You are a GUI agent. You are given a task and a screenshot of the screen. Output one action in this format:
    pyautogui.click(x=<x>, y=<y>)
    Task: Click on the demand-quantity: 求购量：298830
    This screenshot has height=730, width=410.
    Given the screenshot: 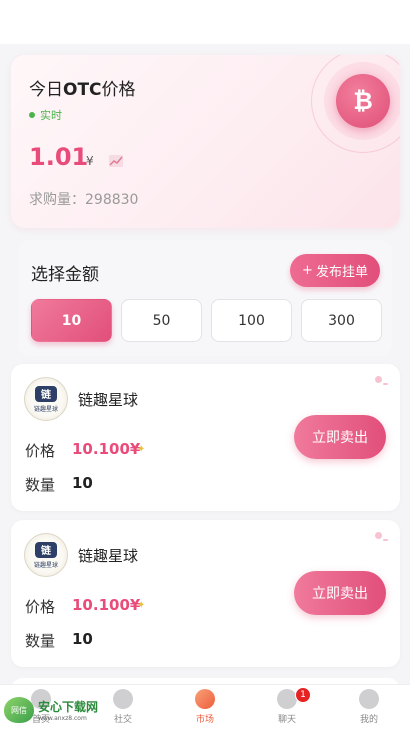 What is the action you would take?
    pyautogui.click(x=84, y=200)
    